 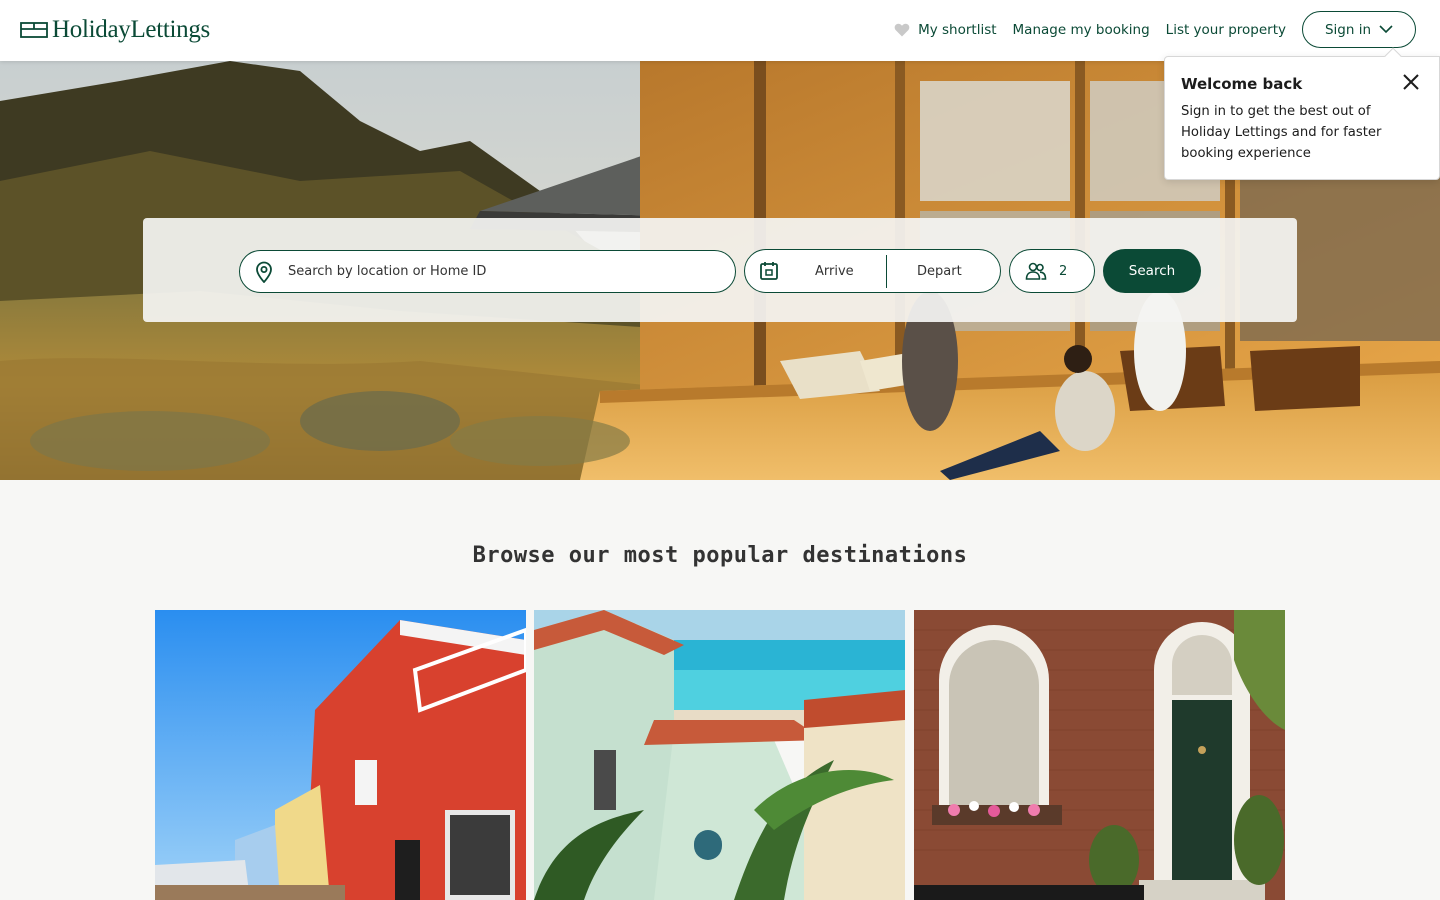 What do you see at coordinates (1386, 29) in the screenshot?
I see `chevron-down-icon` at bounding box center [1386, 29].